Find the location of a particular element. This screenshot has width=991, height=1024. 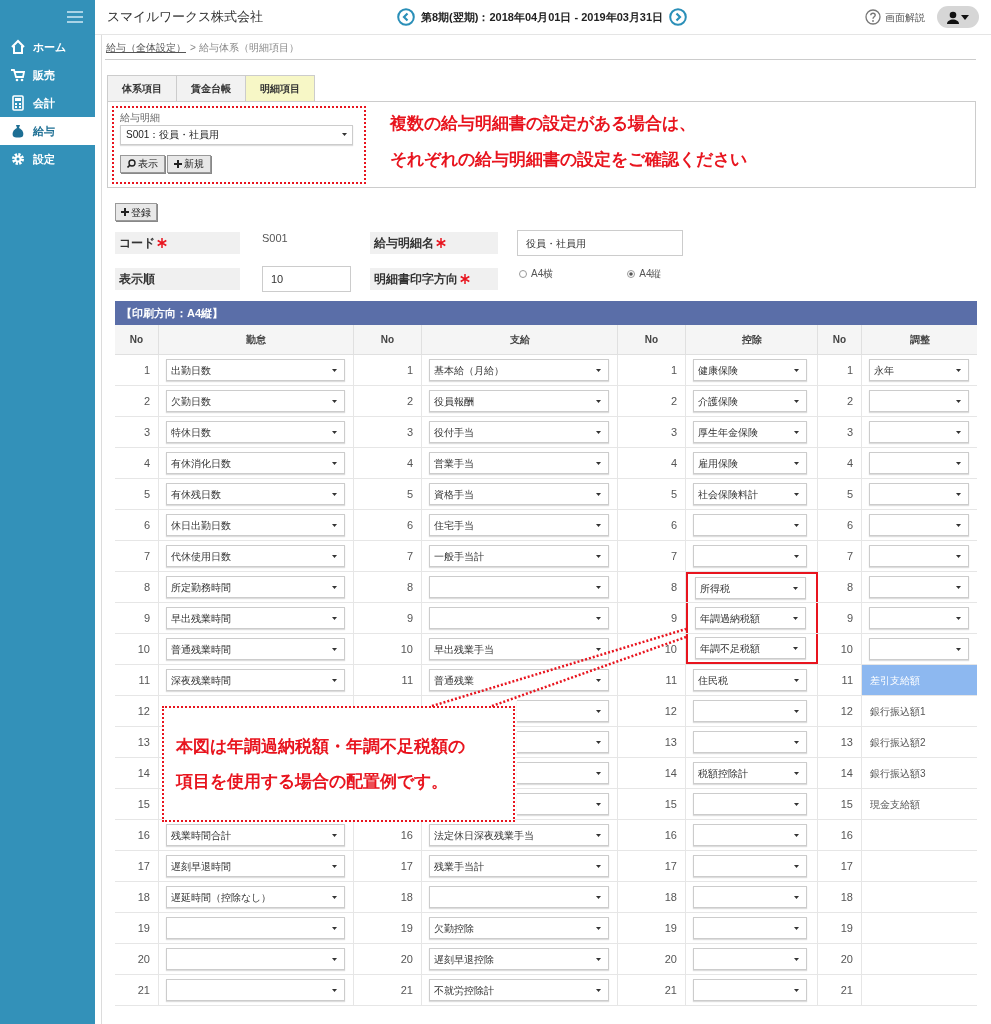

dropdown: 普通残業 is located at coordinates (519, 680).